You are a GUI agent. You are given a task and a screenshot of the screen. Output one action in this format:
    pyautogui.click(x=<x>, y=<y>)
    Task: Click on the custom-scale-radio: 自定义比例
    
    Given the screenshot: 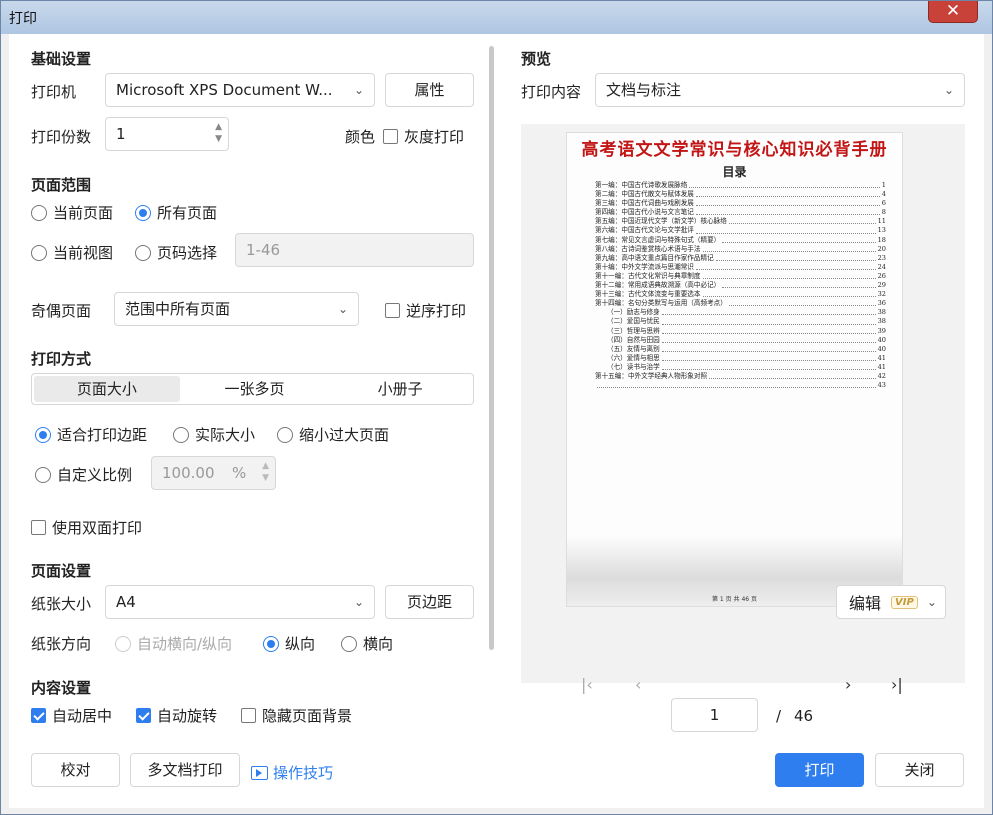 What is the action you would take?
    pyautogui.click(x=83, y=474)
    